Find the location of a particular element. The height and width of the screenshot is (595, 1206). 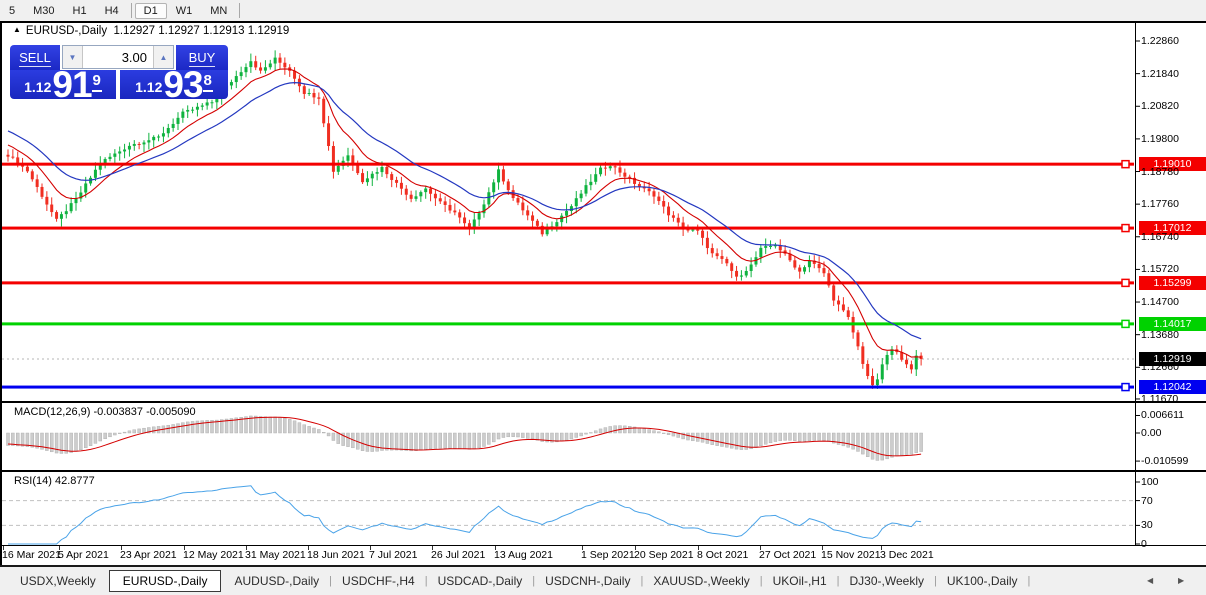

sell-price-pip: 9 is located at coordinates (96, 82).